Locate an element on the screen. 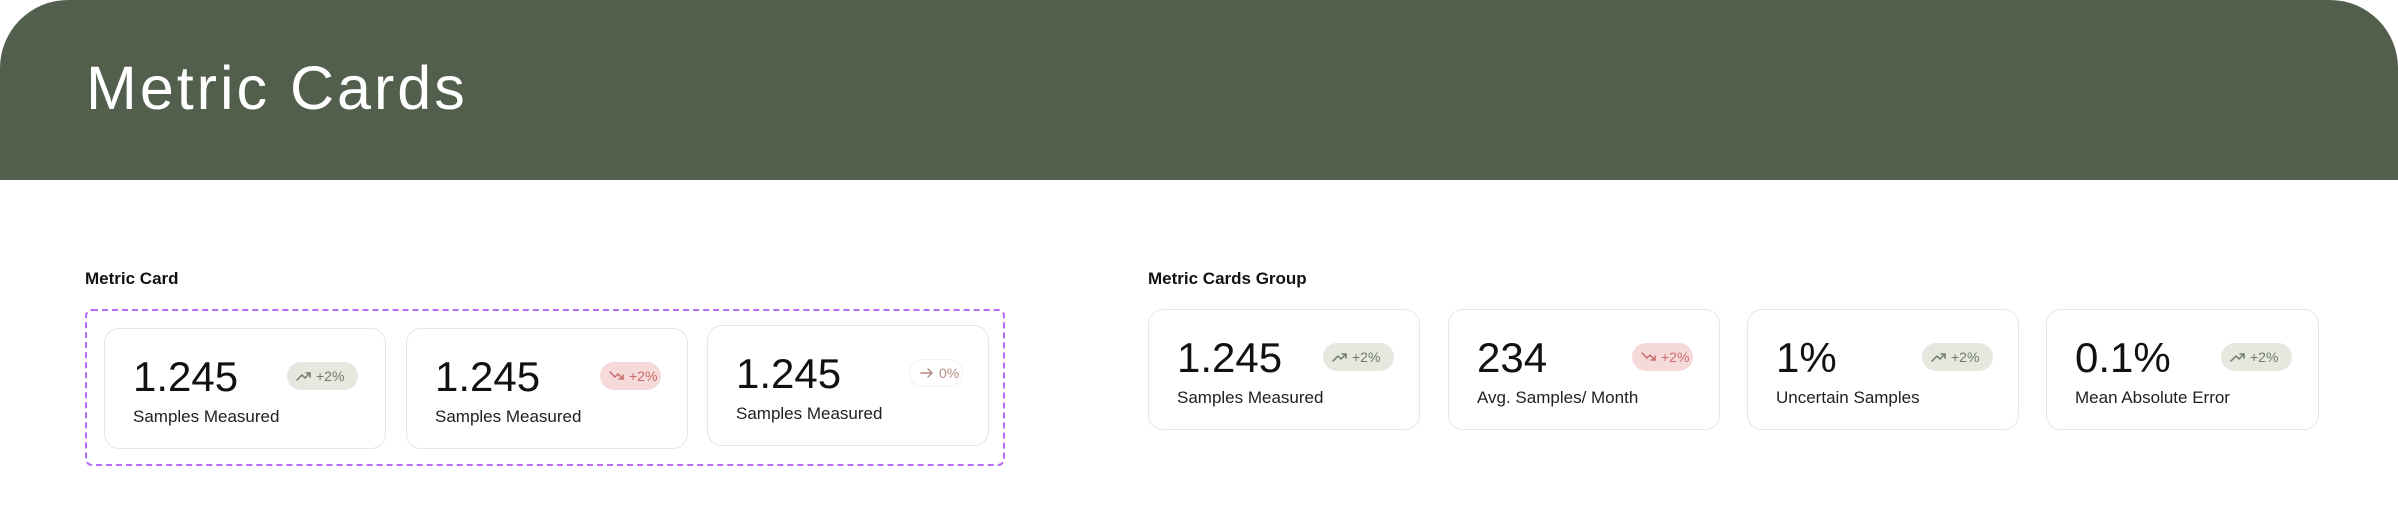  metric-card: 1.245 0% Samples Measured is located at coordinates (848, 385).